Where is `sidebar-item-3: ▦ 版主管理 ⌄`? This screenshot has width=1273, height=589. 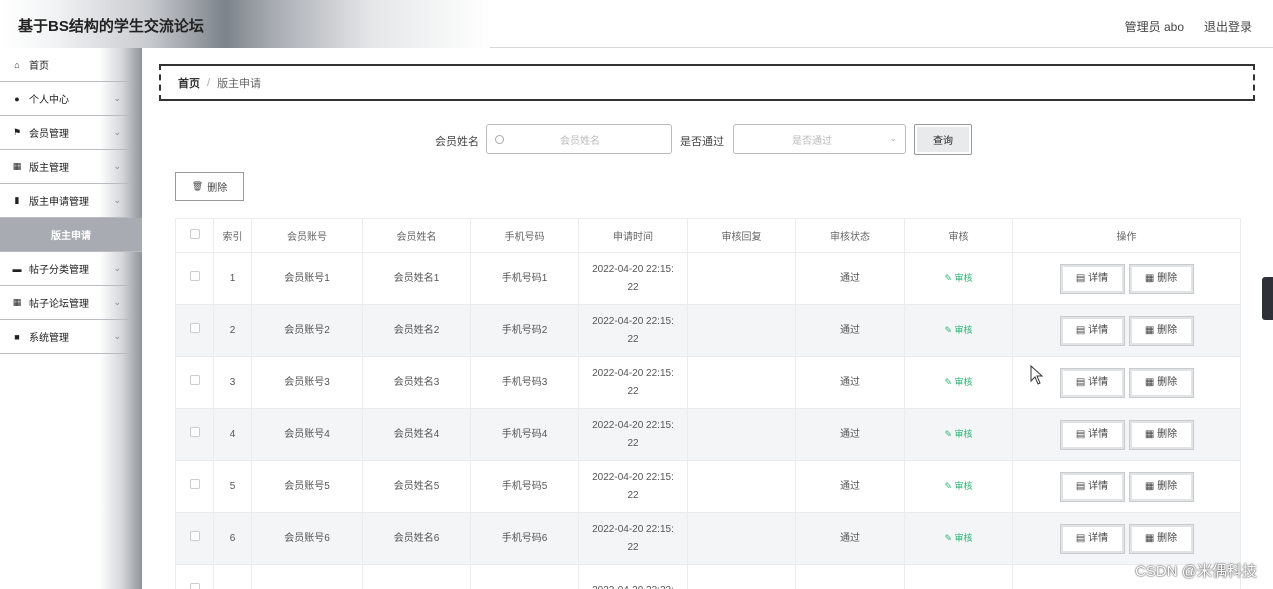
sidebar-item-3: ▦ 版主管理 ⌄ is located at coordinates (64, 167).